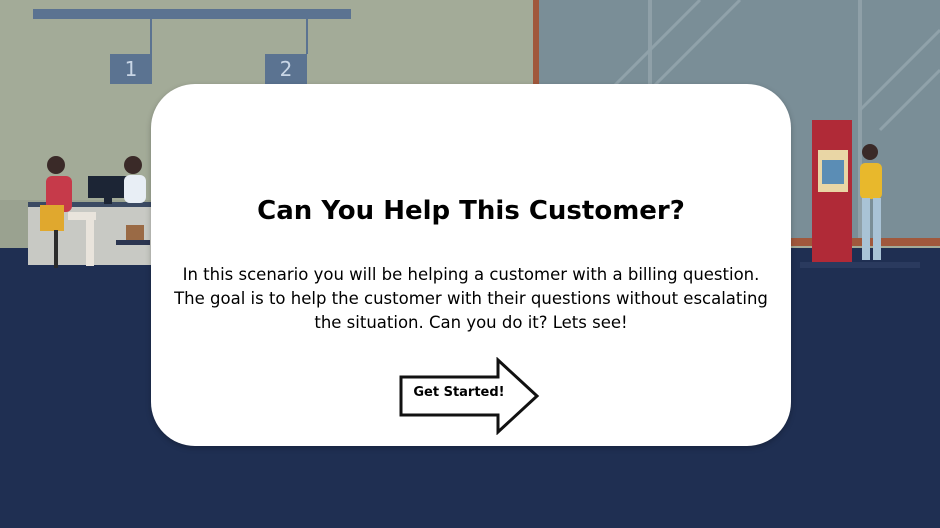  Describe the element at coordinates (471, 211) in the screenshot. I see `modal-title: Can You Help This Customer?` at that location.